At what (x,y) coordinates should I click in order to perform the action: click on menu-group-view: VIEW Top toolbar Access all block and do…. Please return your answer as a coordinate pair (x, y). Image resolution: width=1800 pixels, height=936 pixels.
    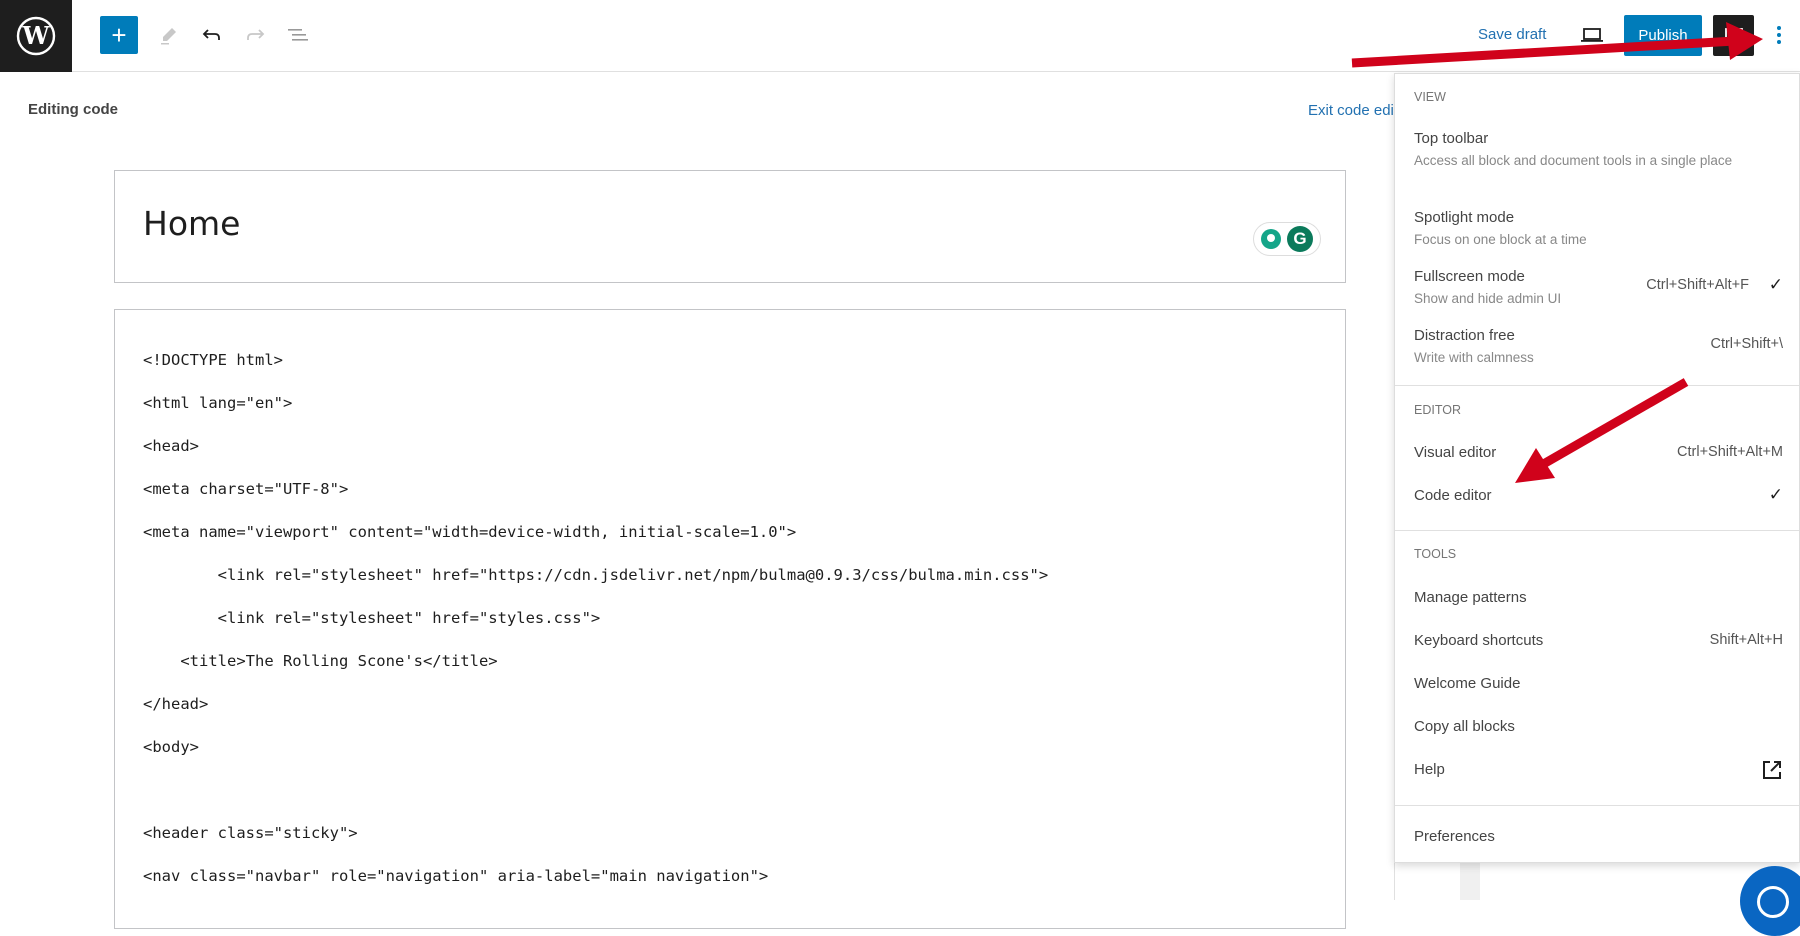
    Looking at the image, I should click on (1597, 230).